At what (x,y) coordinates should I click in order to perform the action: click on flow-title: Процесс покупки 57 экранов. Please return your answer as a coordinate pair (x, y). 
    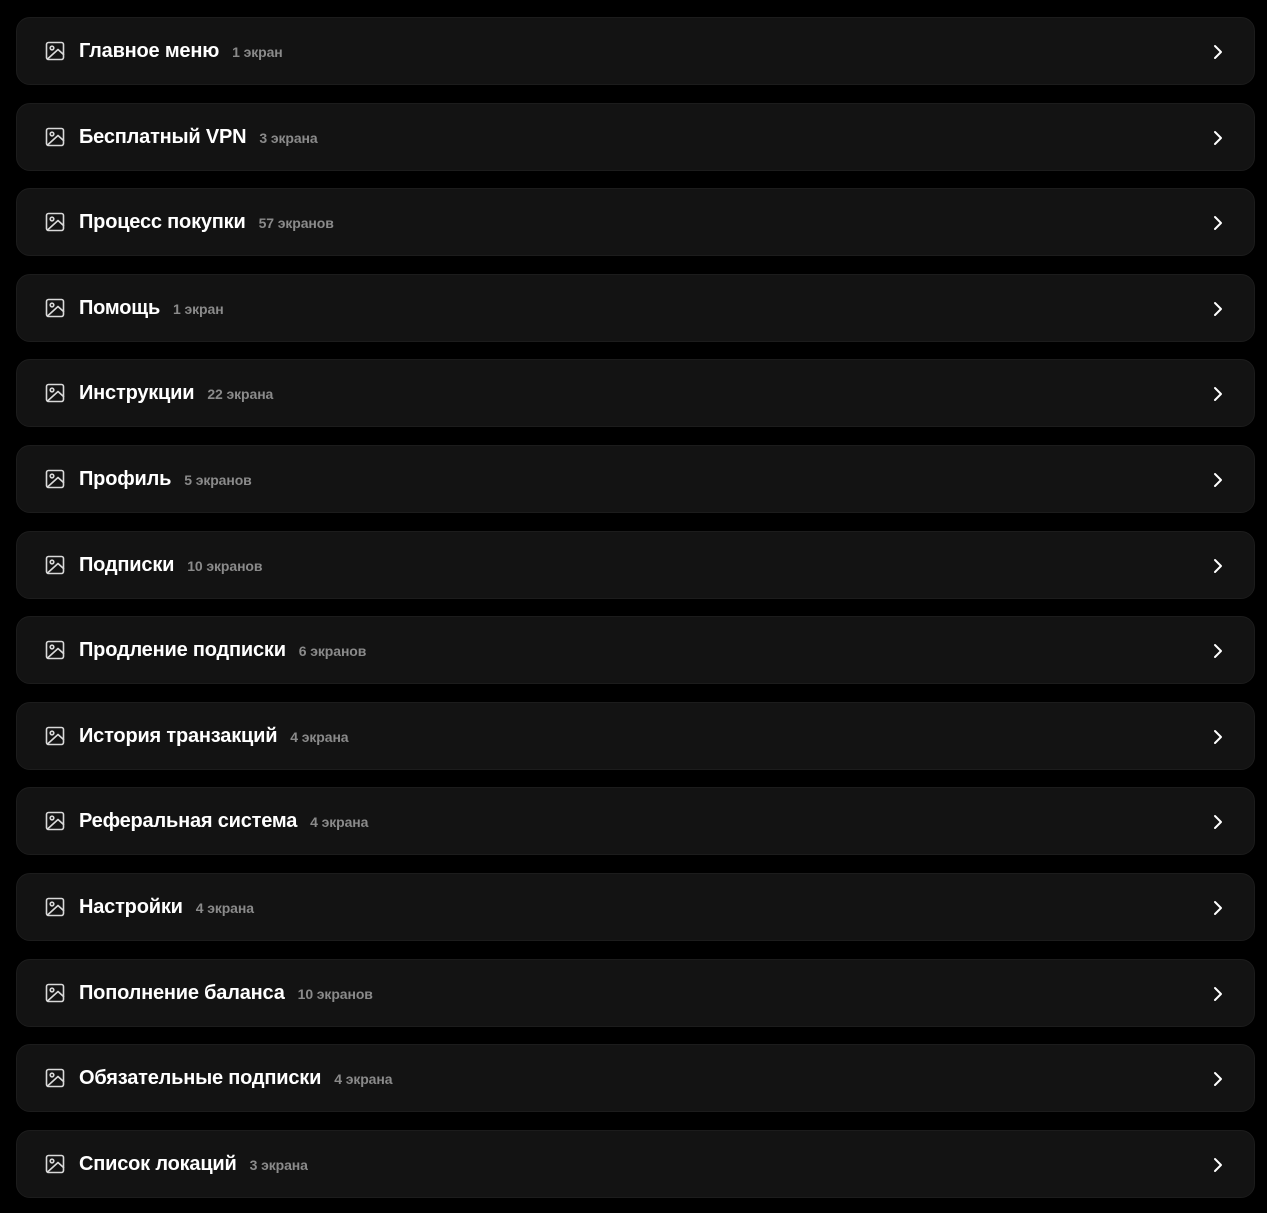
    Looking at the image, I should click on (206, 222).